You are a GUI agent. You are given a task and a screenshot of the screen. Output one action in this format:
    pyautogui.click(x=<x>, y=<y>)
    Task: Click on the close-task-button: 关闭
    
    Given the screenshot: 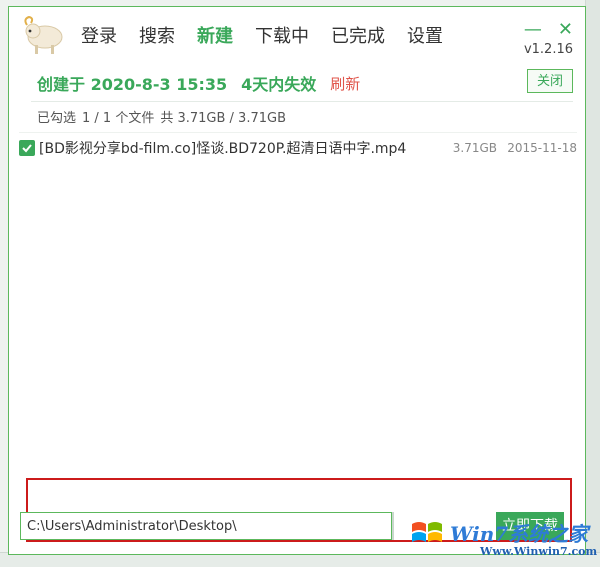 What is the action you would take?
    pyautogui.click(x=550, y=81)
    